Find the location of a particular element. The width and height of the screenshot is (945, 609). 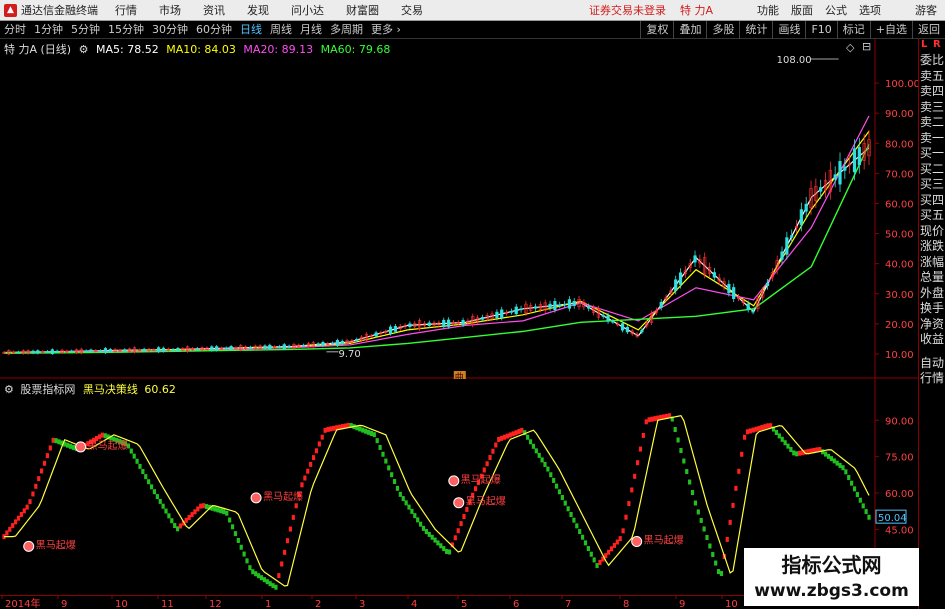

quote-field-4: 卖二 is located at coordinates (932, 123).